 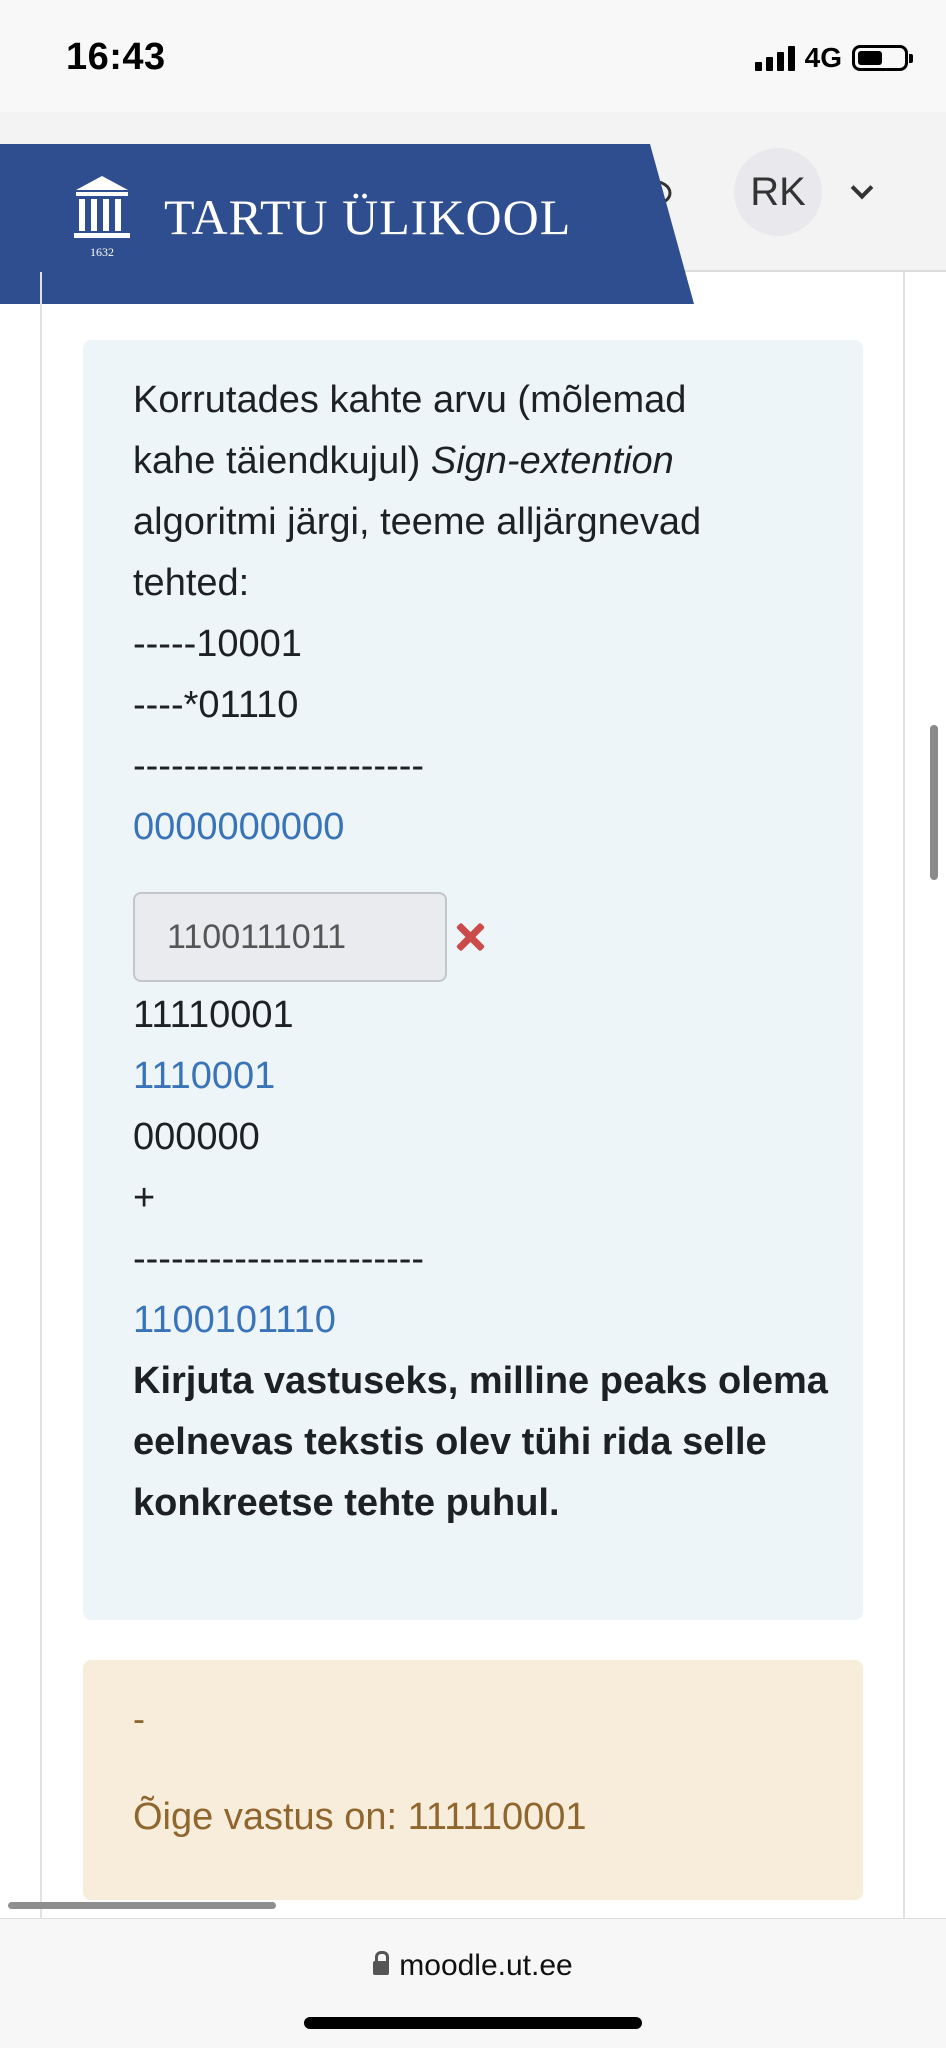 I want to click on partial-row-1: 0000000000, so click(x=239, y=827).